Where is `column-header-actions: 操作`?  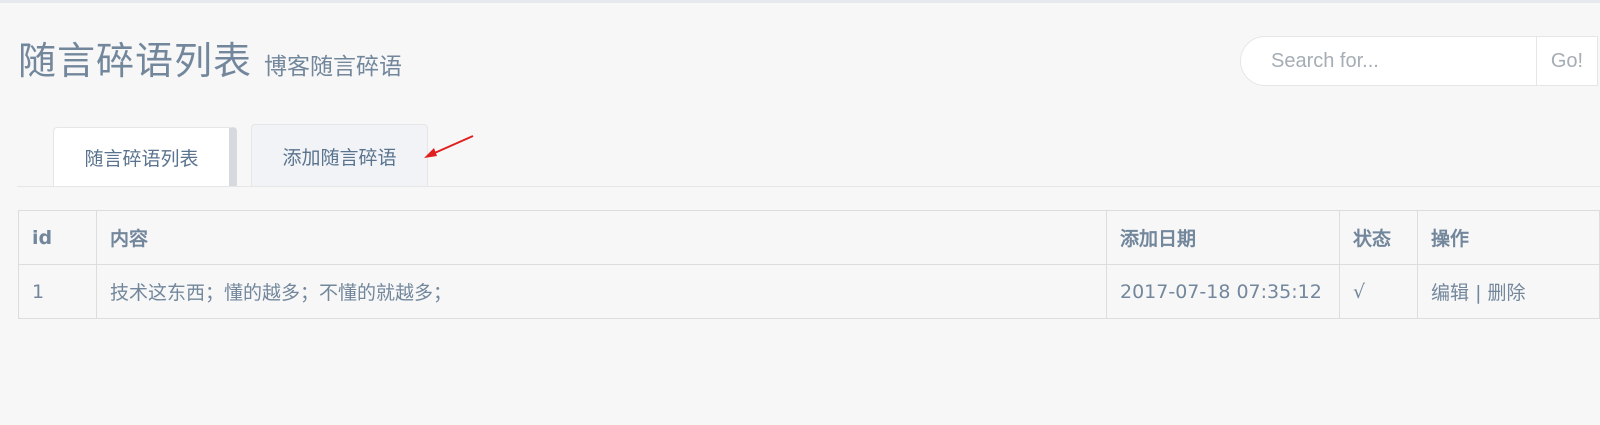
column-header-actions: 操作 is located at coordinates (1508, 237).